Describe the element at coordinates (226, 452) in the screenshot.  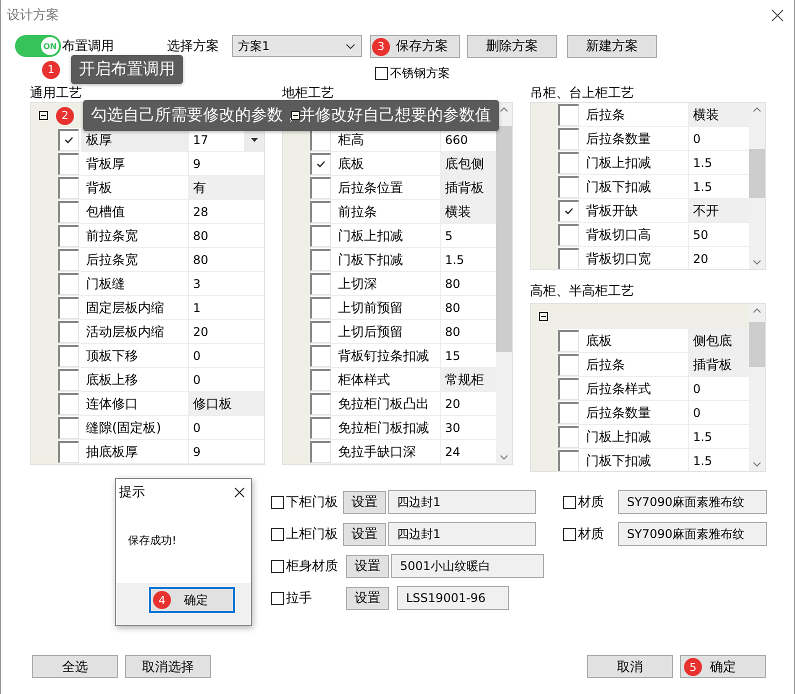
I see `value-field: 9` at that location.